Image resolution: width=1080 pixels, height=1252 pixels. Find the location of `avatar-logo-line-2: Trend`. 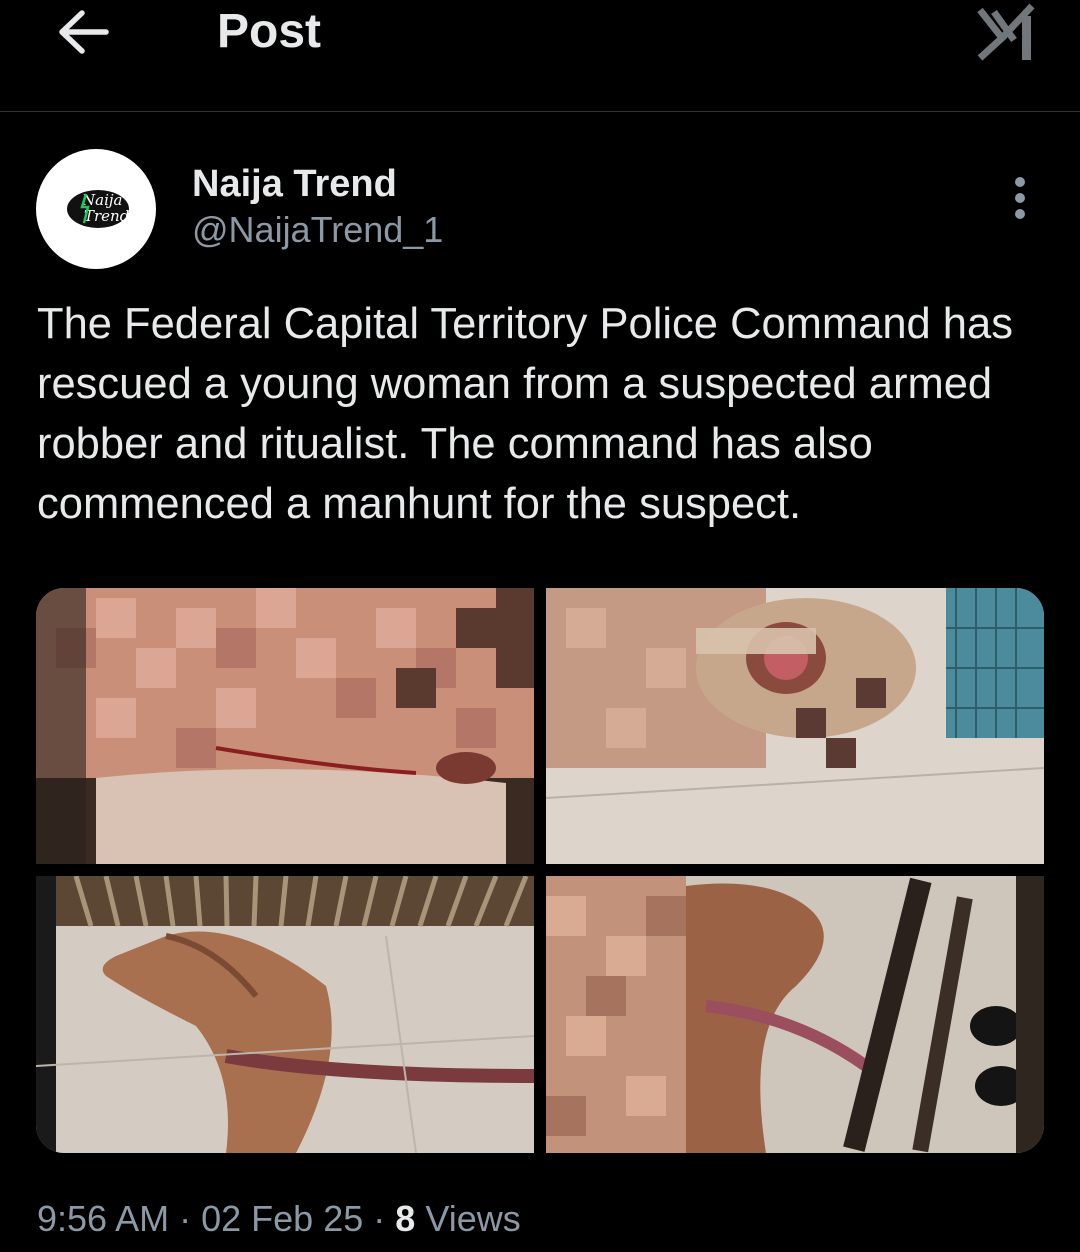

avatar-logo-line-2: Trend is located at coordinates (106, 216).